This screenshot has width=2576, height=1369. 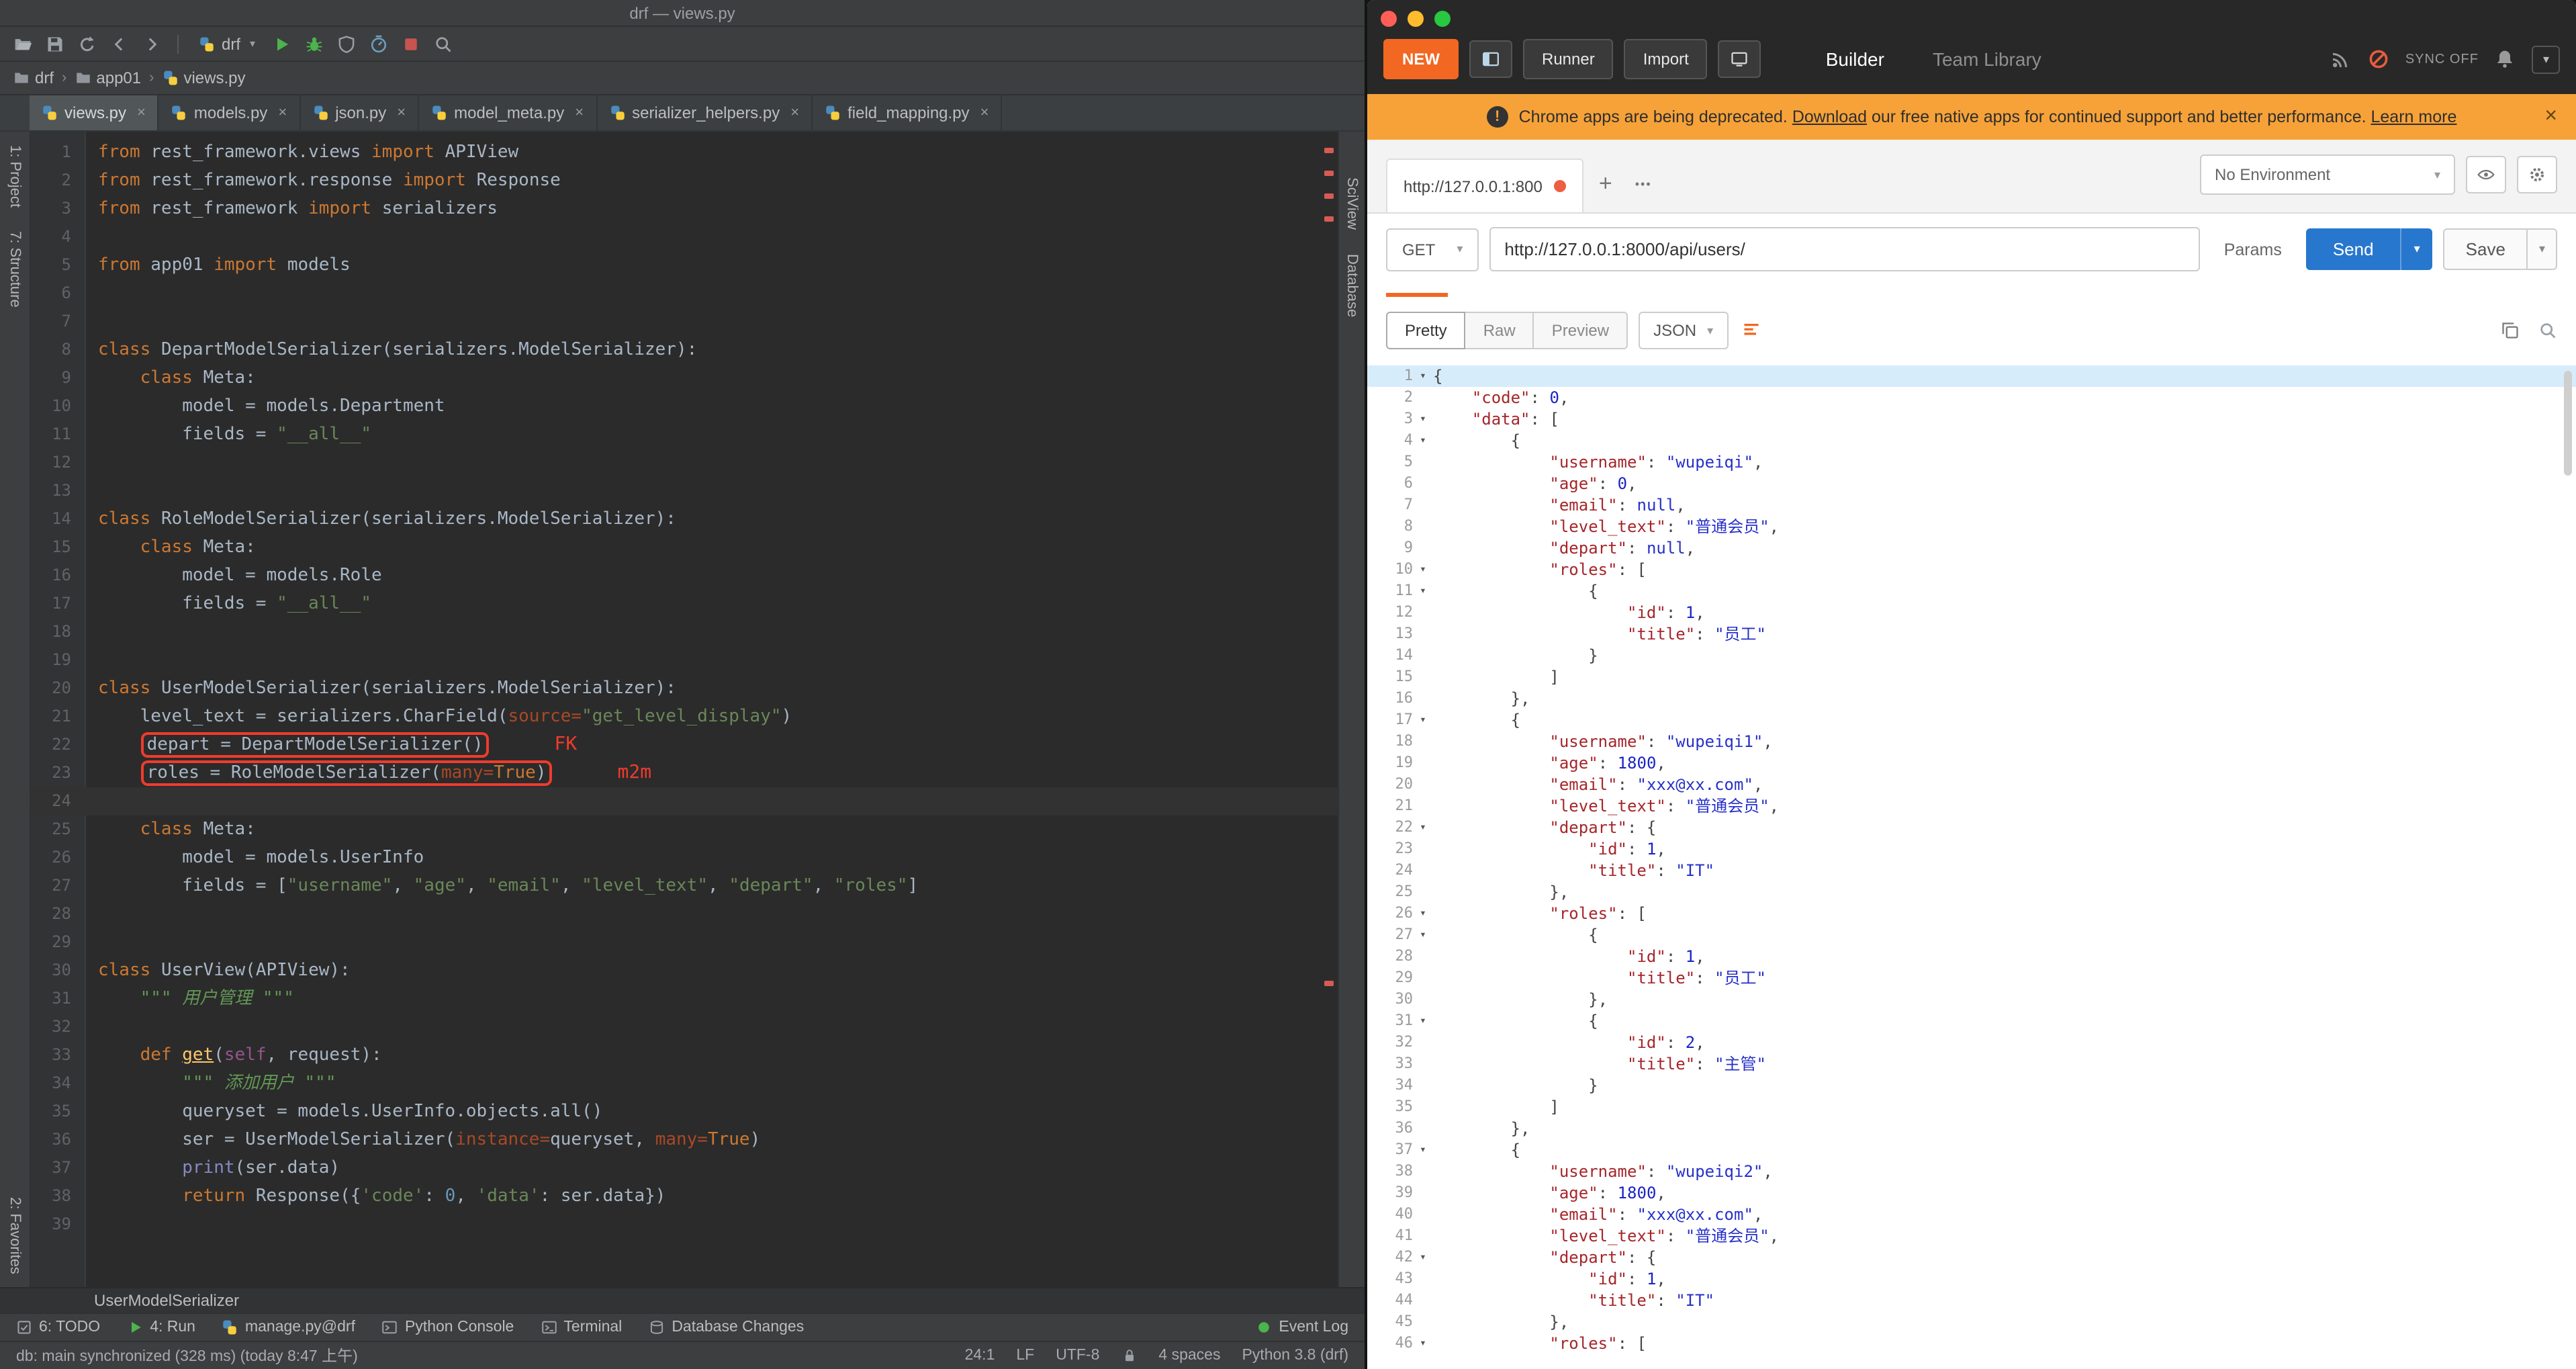 What do you see at coordinates (2368, 249) in the screenshot?
I see `send-button: Send ▾` at bounding box center [2368, 249].